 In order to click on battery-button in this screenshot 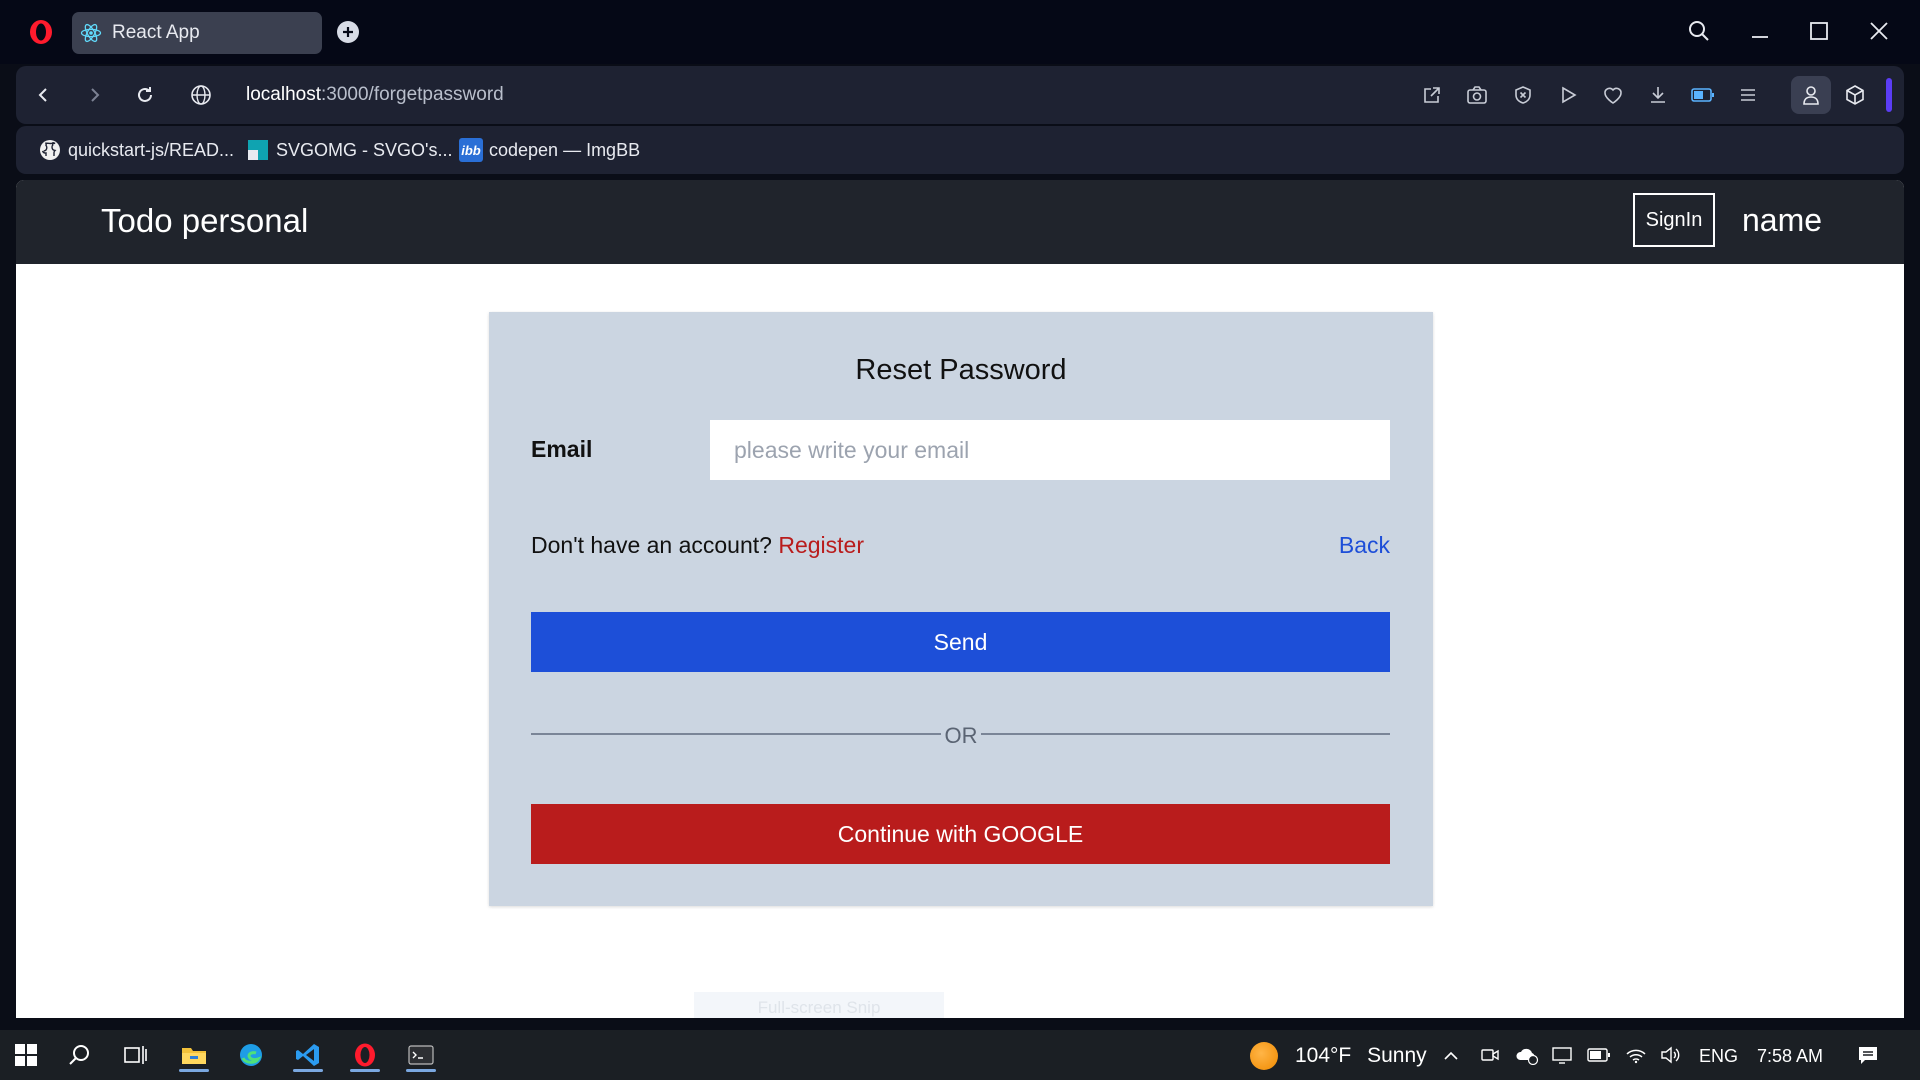, I will do `click(1599, 1055)`.